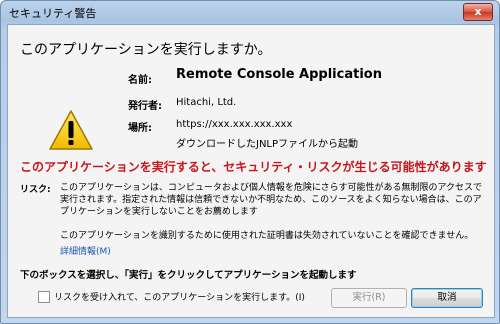 This screenshot has height=324, width=500. I want to click on cancel-button: 取消, so click(447, 298).